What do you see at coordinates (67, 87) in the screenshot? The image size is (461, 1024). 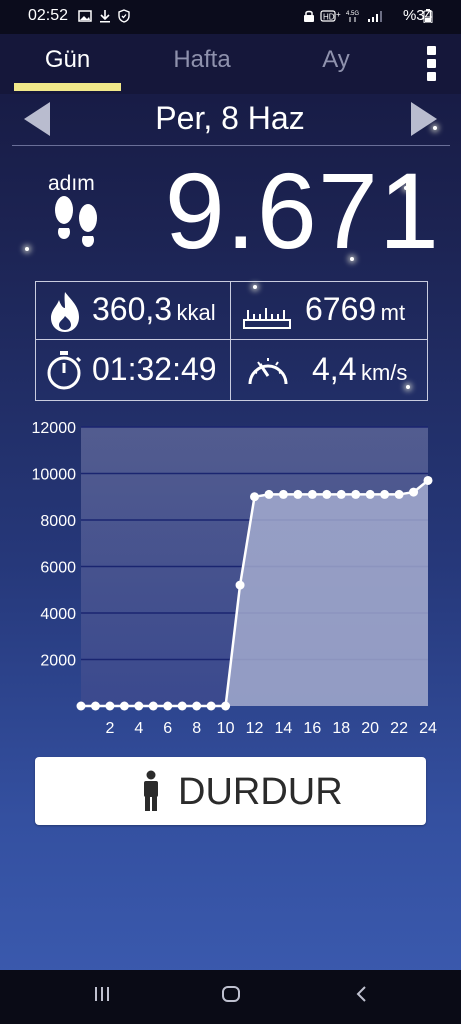 I see `active-tab-indicator` at bounding box center [67, 87].